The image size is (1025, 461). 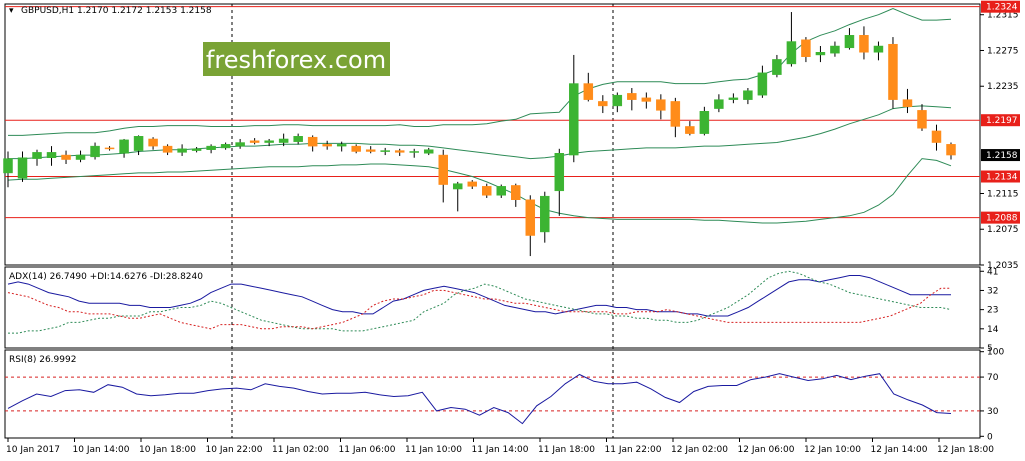 I want to click on time-tick-label: 10 Jan 14:00, so click(x=101, y=450).